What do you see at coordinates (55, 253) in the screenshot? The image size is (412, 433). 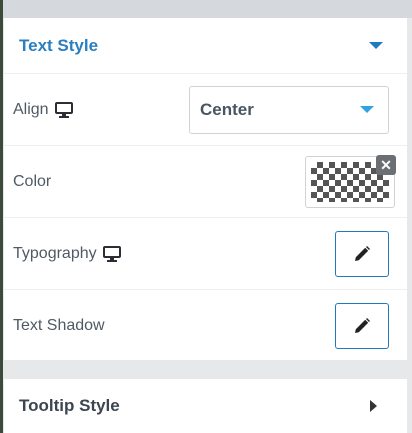 I see `typography-label: Typography` at bounding box center [55, 253].